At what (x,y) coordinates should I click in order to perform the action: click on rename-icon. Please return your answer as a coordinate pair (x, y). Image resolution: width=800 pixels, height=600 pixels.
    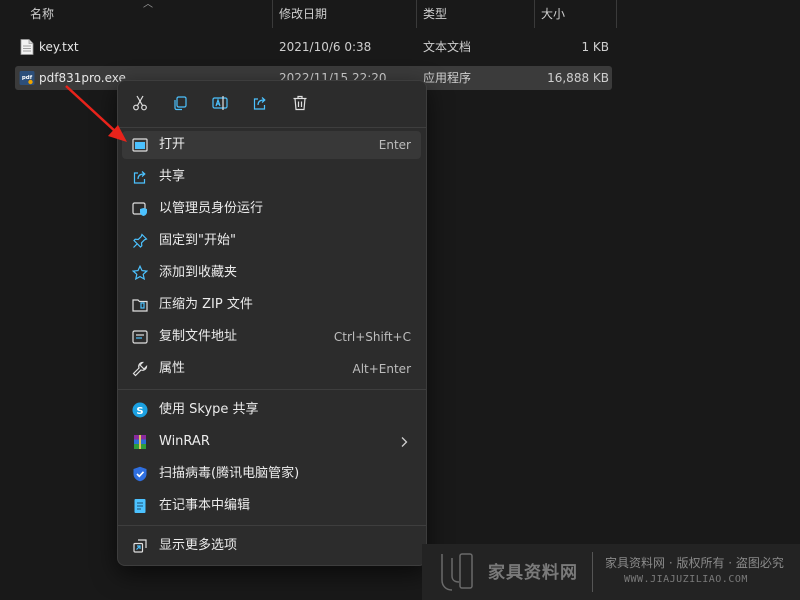
    Looking at the image, I should click on (220, 103).